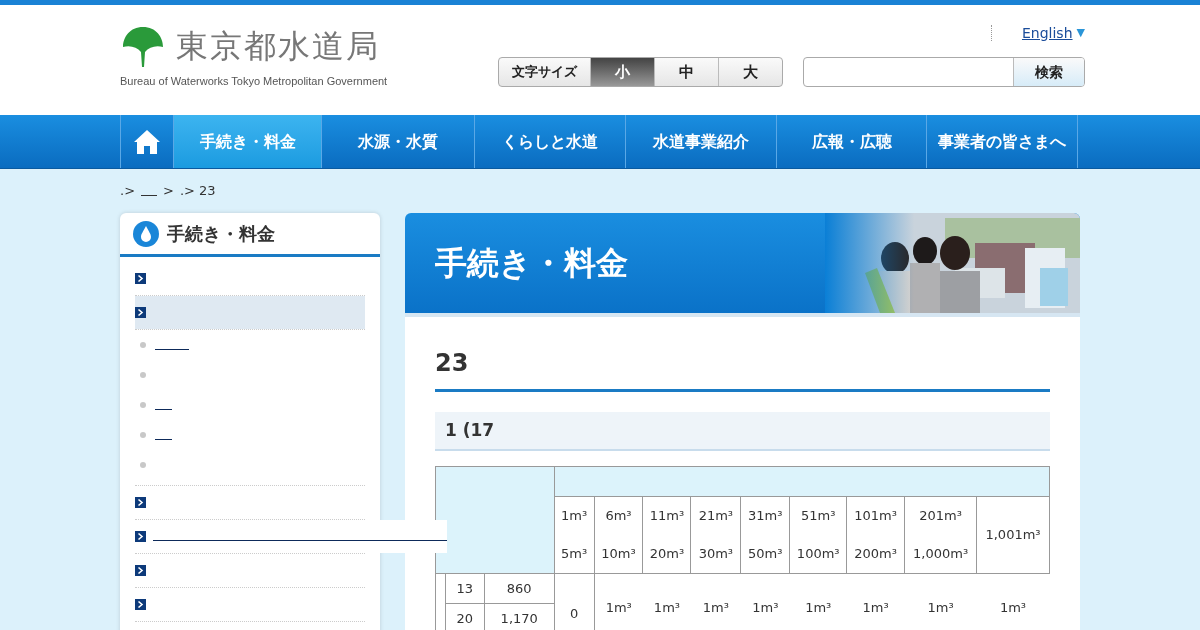 This screenshot has width=1200, height=630. I want to click on breadcrumb-text: .> 23, so click(197, 191).